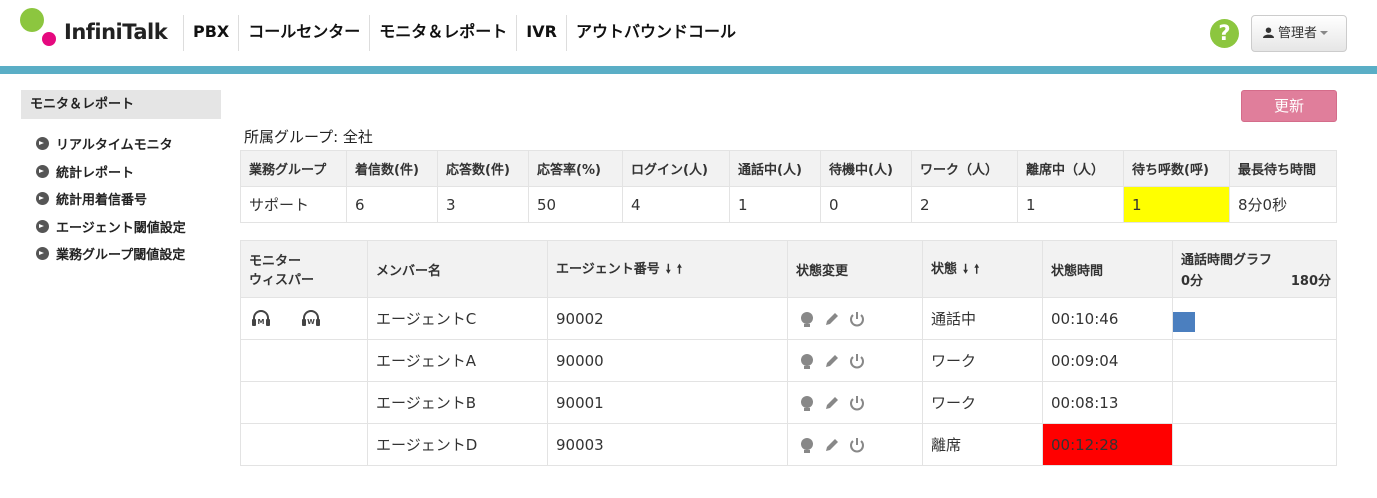  What do you see at coordinates (866, 204) in the screenshot?
I see `summary-cell: 0` at bounding box center [866, 204].